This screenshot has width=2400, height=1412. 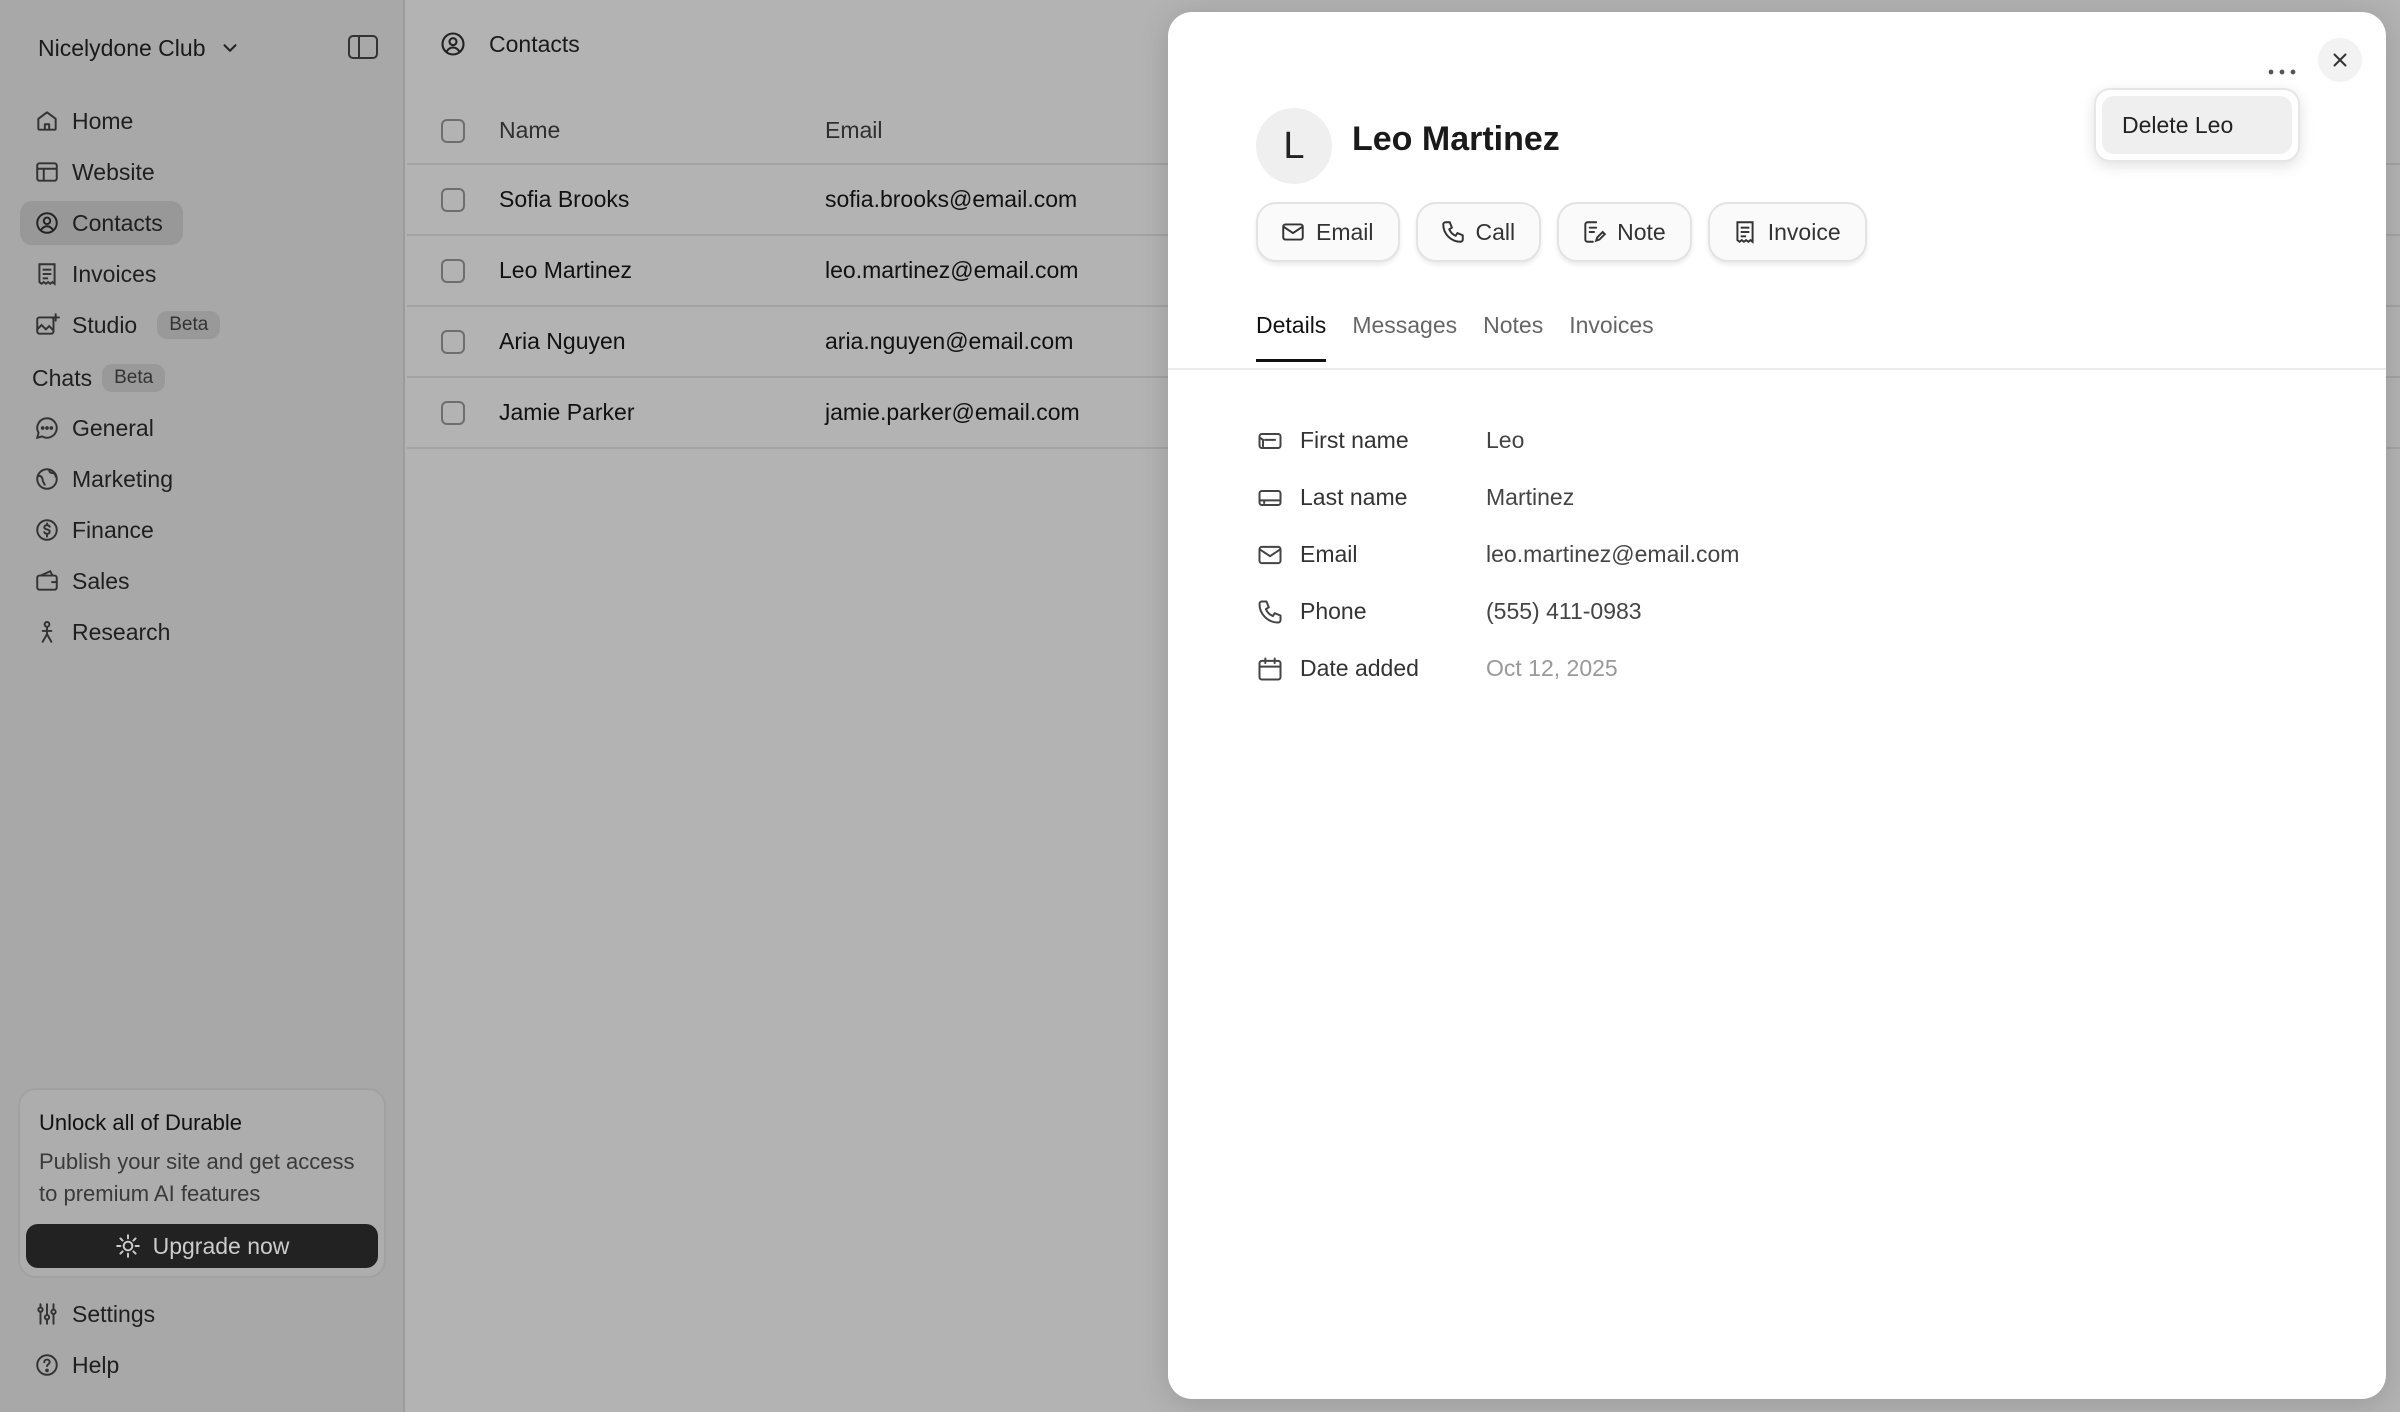 I want to click on person-icon, so click(x=47, y=632).